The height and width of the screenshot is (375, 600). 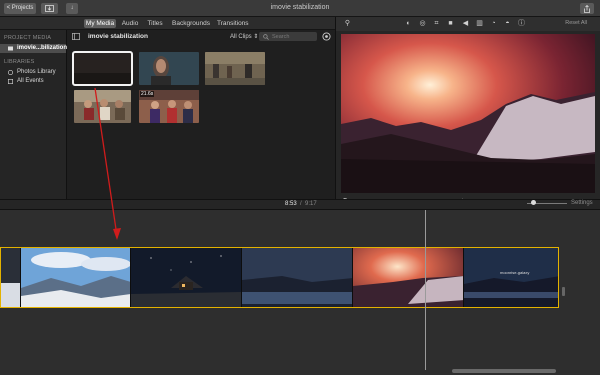 What do you see at coordinates (10, 72) in the screenshot?
I see `photos-icon` at bounding box center [10, 72].